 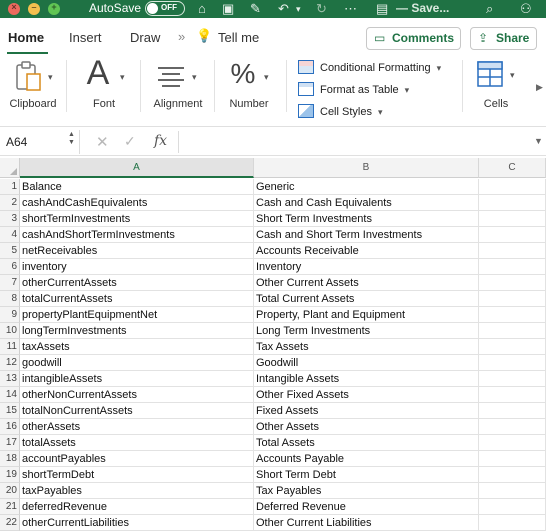 I want to click on number-group: % ▾ Number, so click(x=249, y=90).